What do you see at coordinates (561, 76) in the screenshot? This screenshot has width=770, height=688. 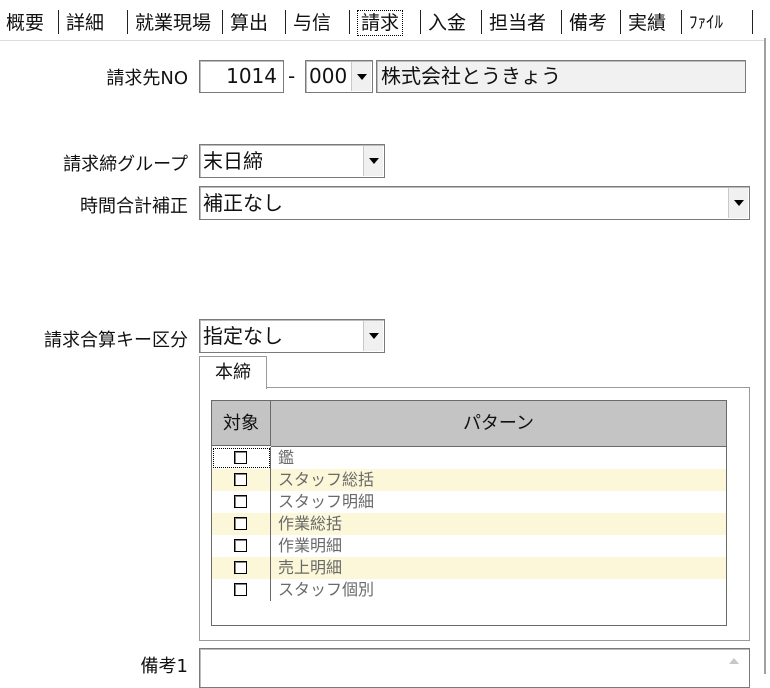 I see `company-name-field: 株式会社とうきょう` at bounding box center [561, 76].